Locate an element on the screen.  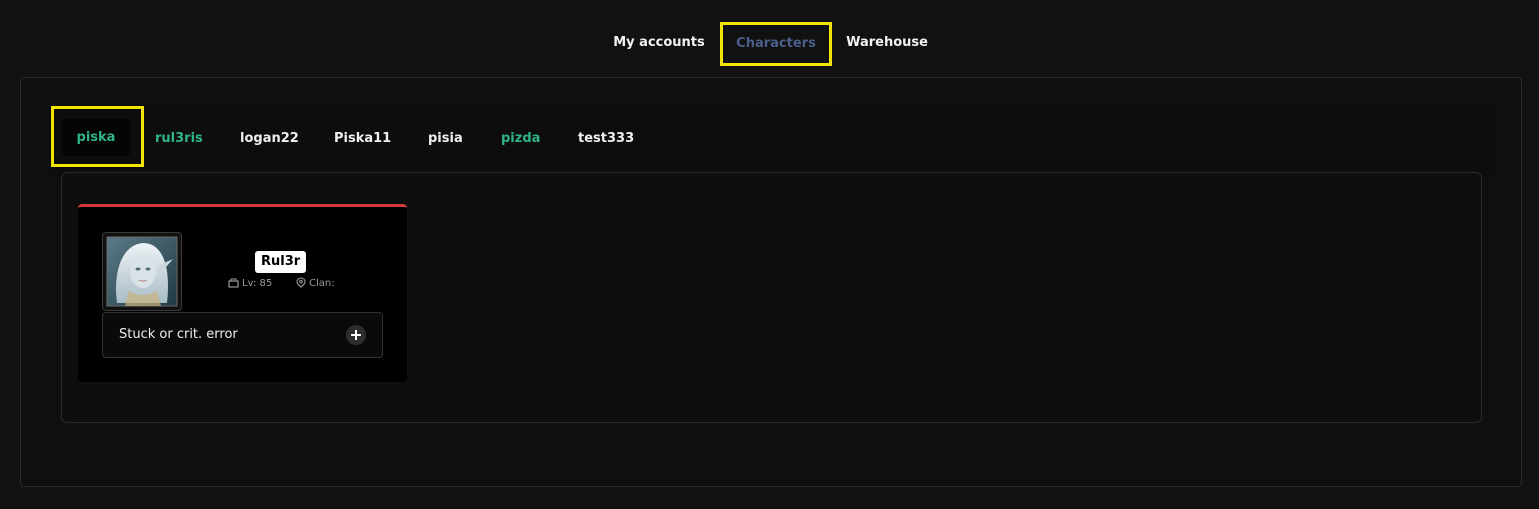
character-tab-piska11: Piska11 is located at coordinates (362, 139).